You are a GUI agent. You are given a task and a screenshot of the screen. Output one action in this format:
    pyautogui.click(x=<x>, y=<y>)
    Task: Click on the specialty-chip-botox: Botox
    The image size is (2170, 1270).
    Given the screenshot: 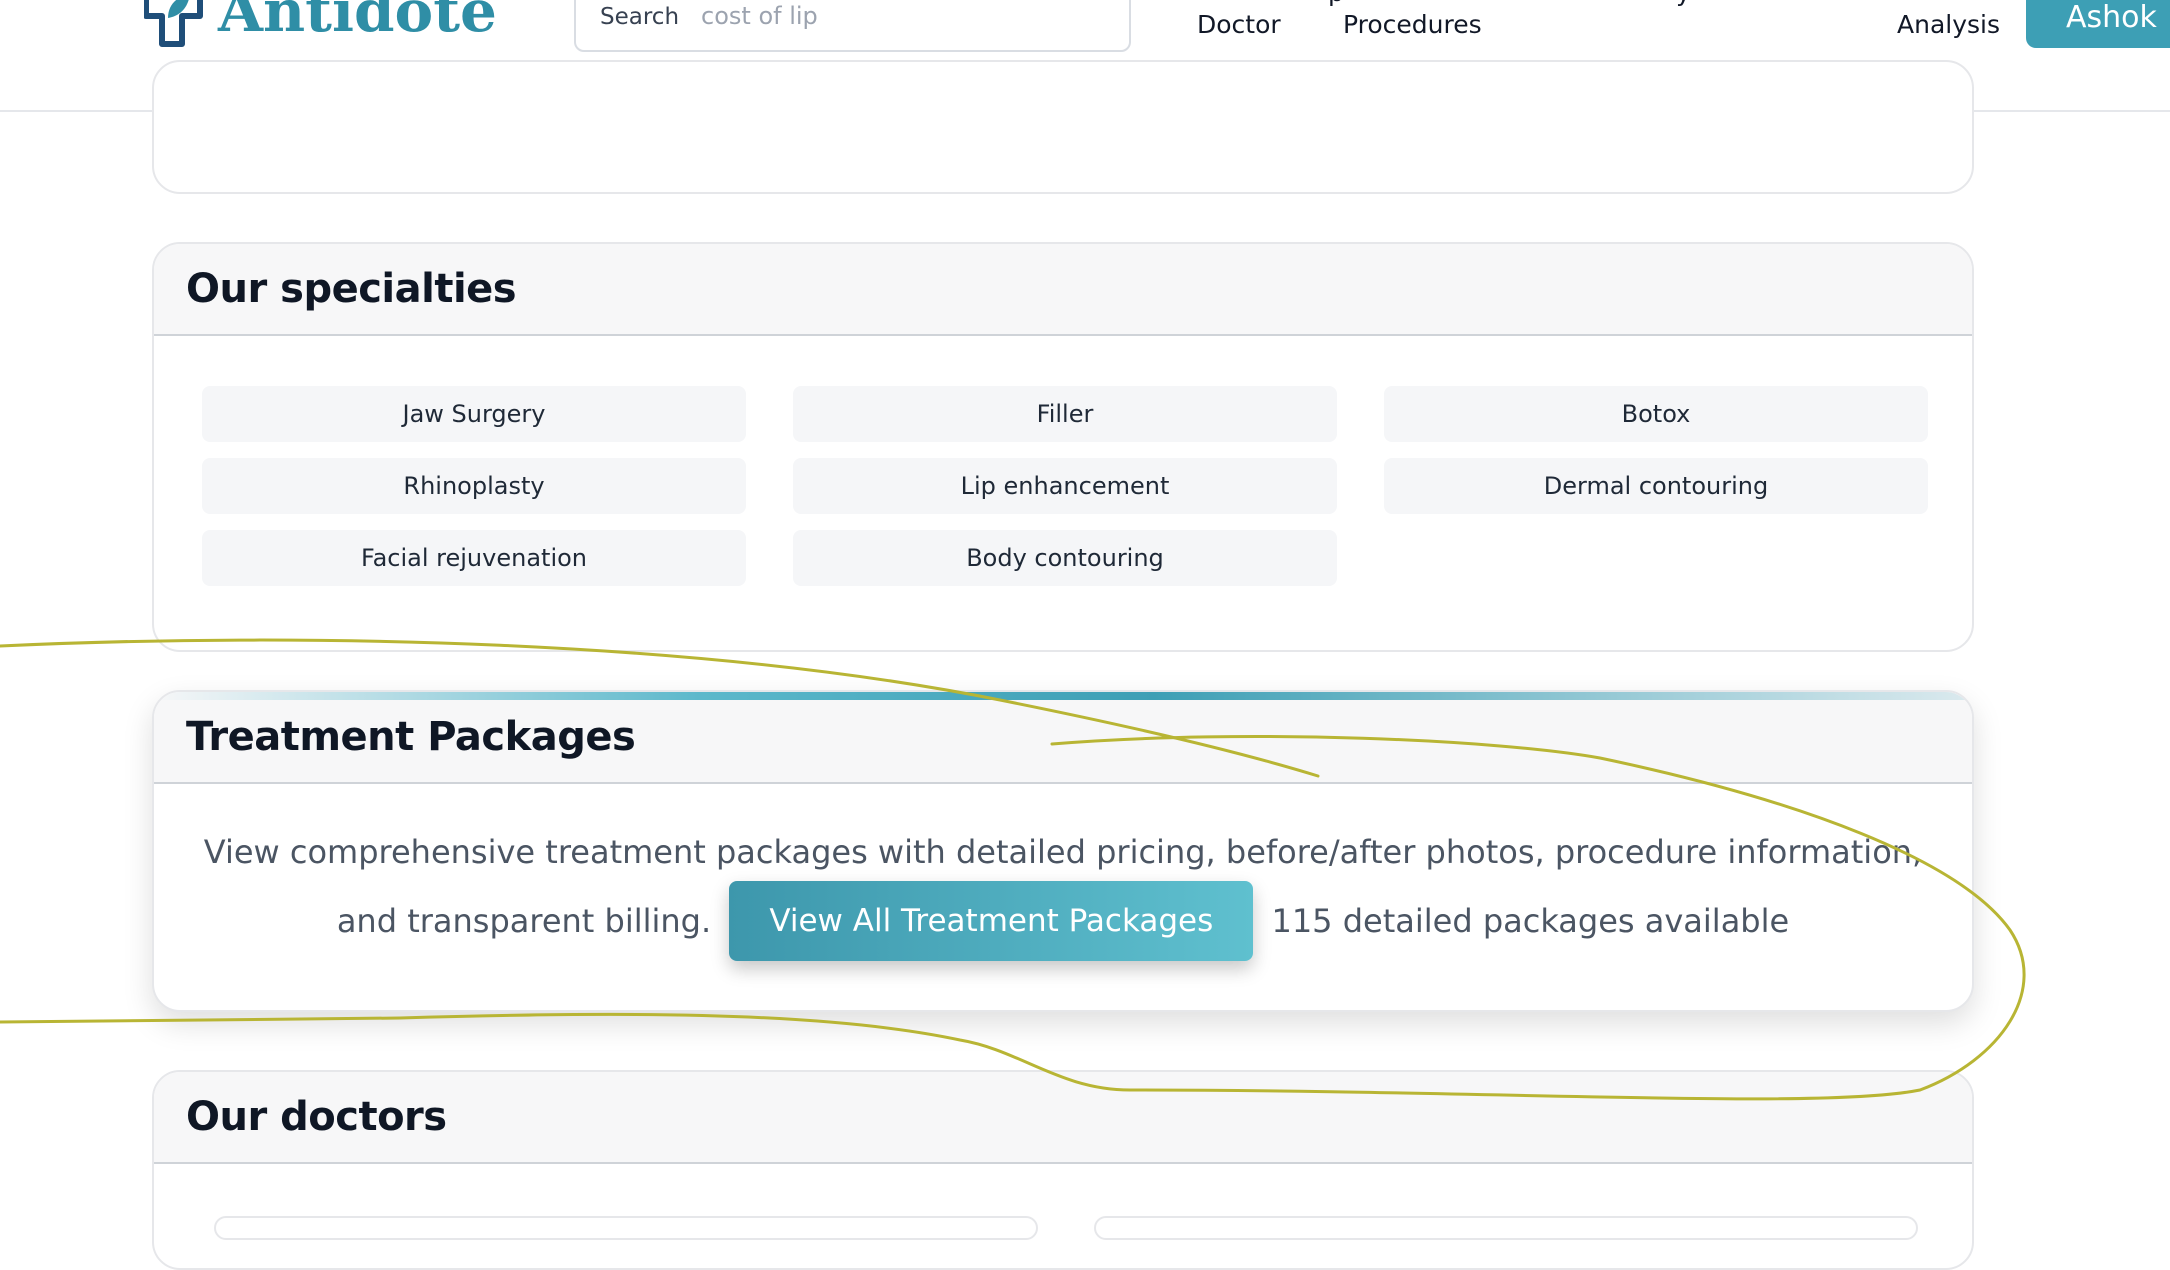 What is the action you would take?
    pyautogui.click(x=1656, y=414)
    